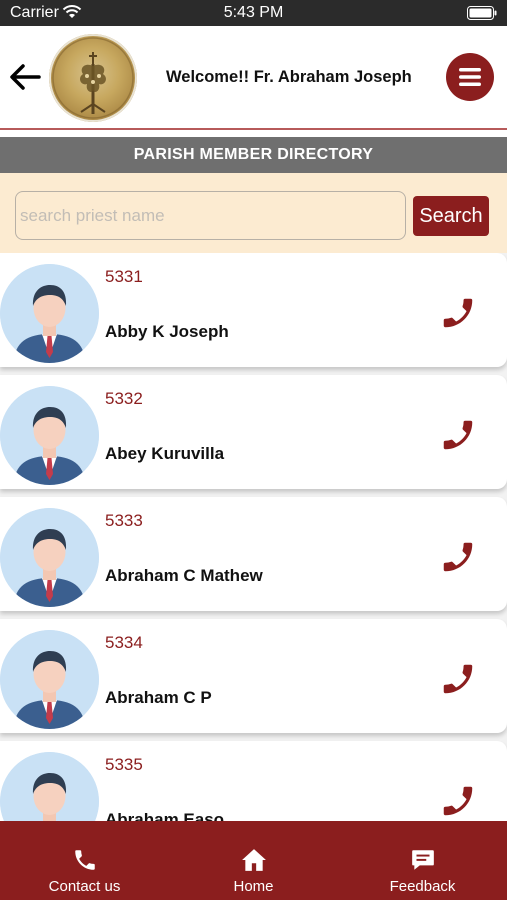 Image resolution: width=507 pixels, height=900 pixels. What do you see at coordinates (253, 886) in the screenshot?
I see `nav-label: Home` at bounding box center [253, 886].